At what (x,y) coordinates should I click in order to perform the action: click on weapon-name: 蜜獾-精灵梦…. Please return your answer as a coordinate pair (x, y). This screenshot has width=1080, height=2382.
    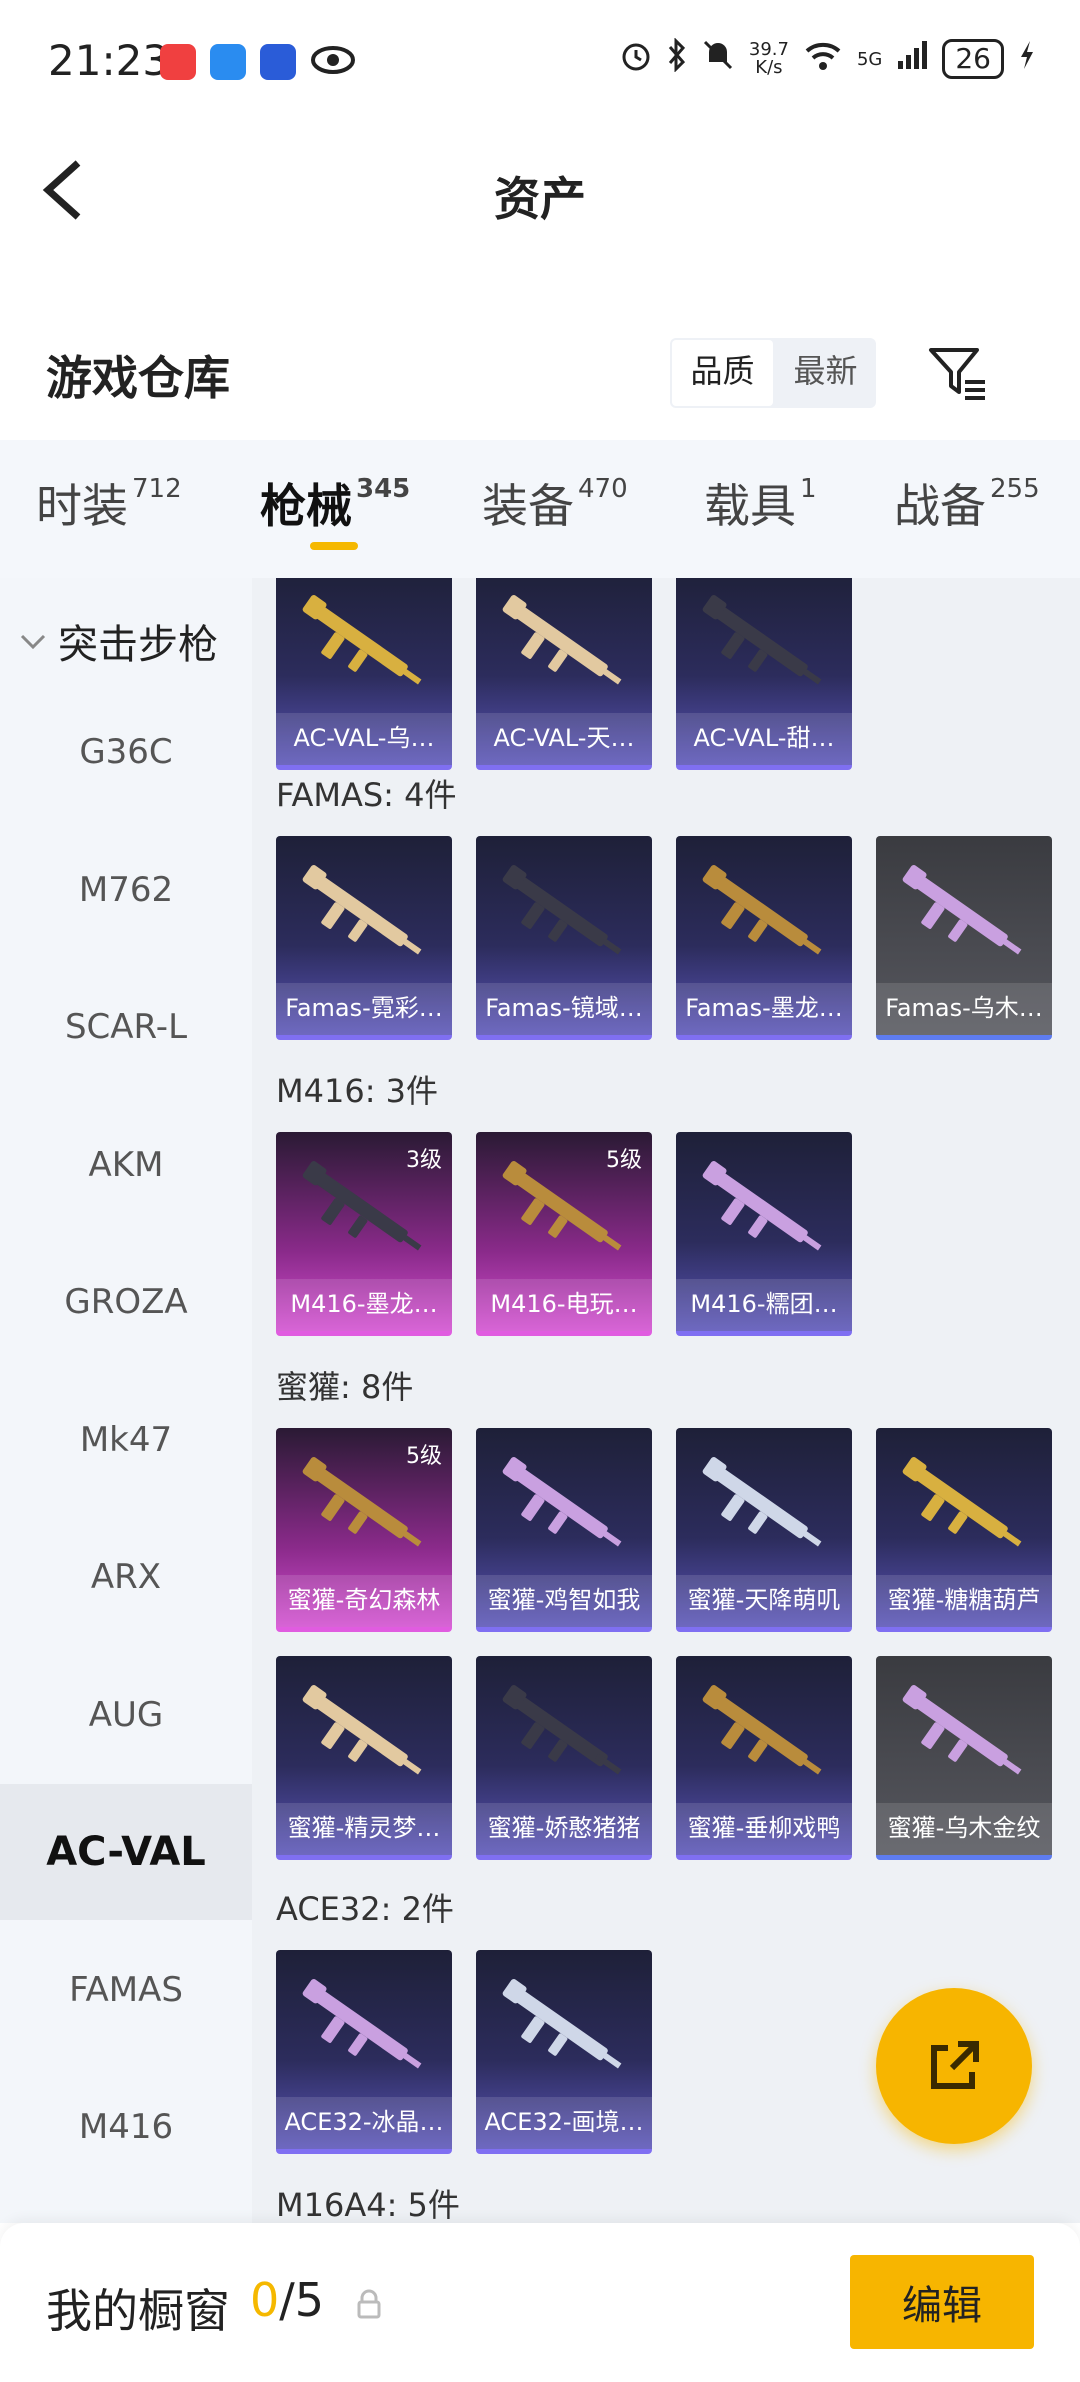
    Looking at the image, I should click on (364, 1829).